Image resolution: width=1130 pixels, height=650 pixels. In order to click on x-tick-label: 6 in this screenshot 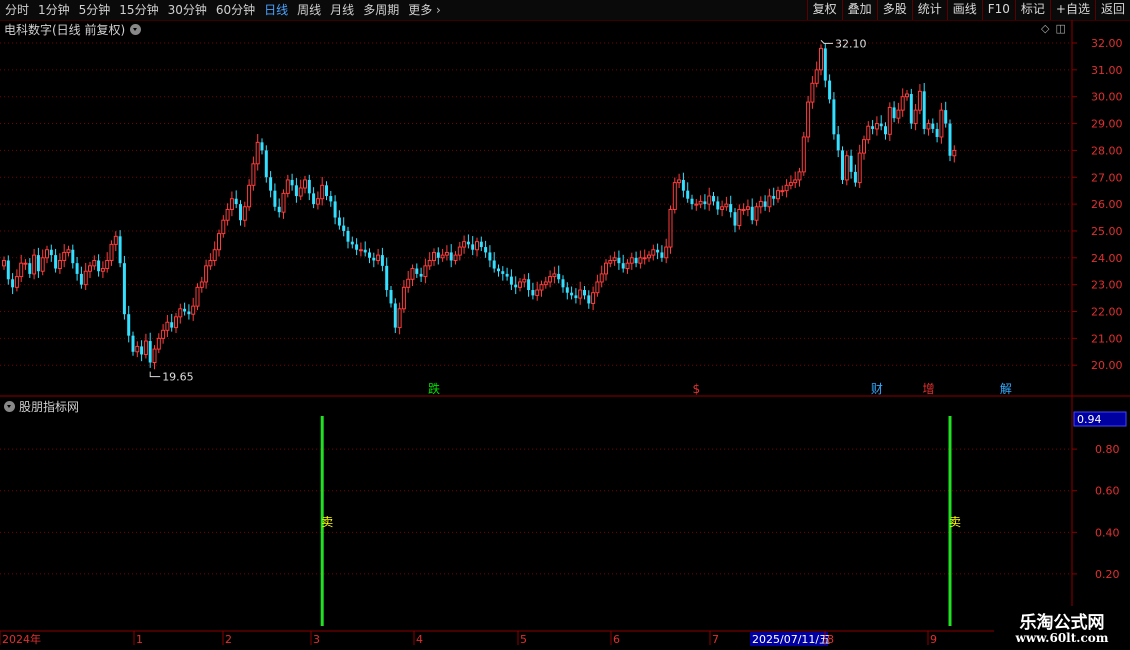, I will do `click(616, 639)`.